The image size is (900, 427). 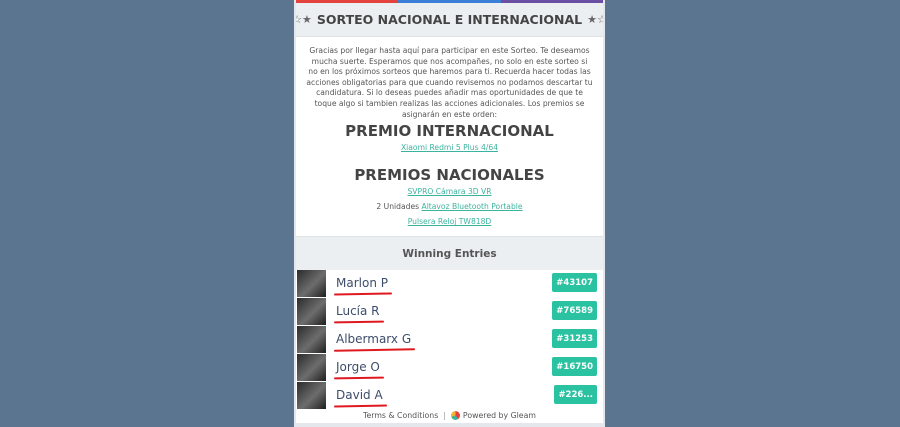 I want to click on entry-badge: #76589, so click(x=574, y=310).